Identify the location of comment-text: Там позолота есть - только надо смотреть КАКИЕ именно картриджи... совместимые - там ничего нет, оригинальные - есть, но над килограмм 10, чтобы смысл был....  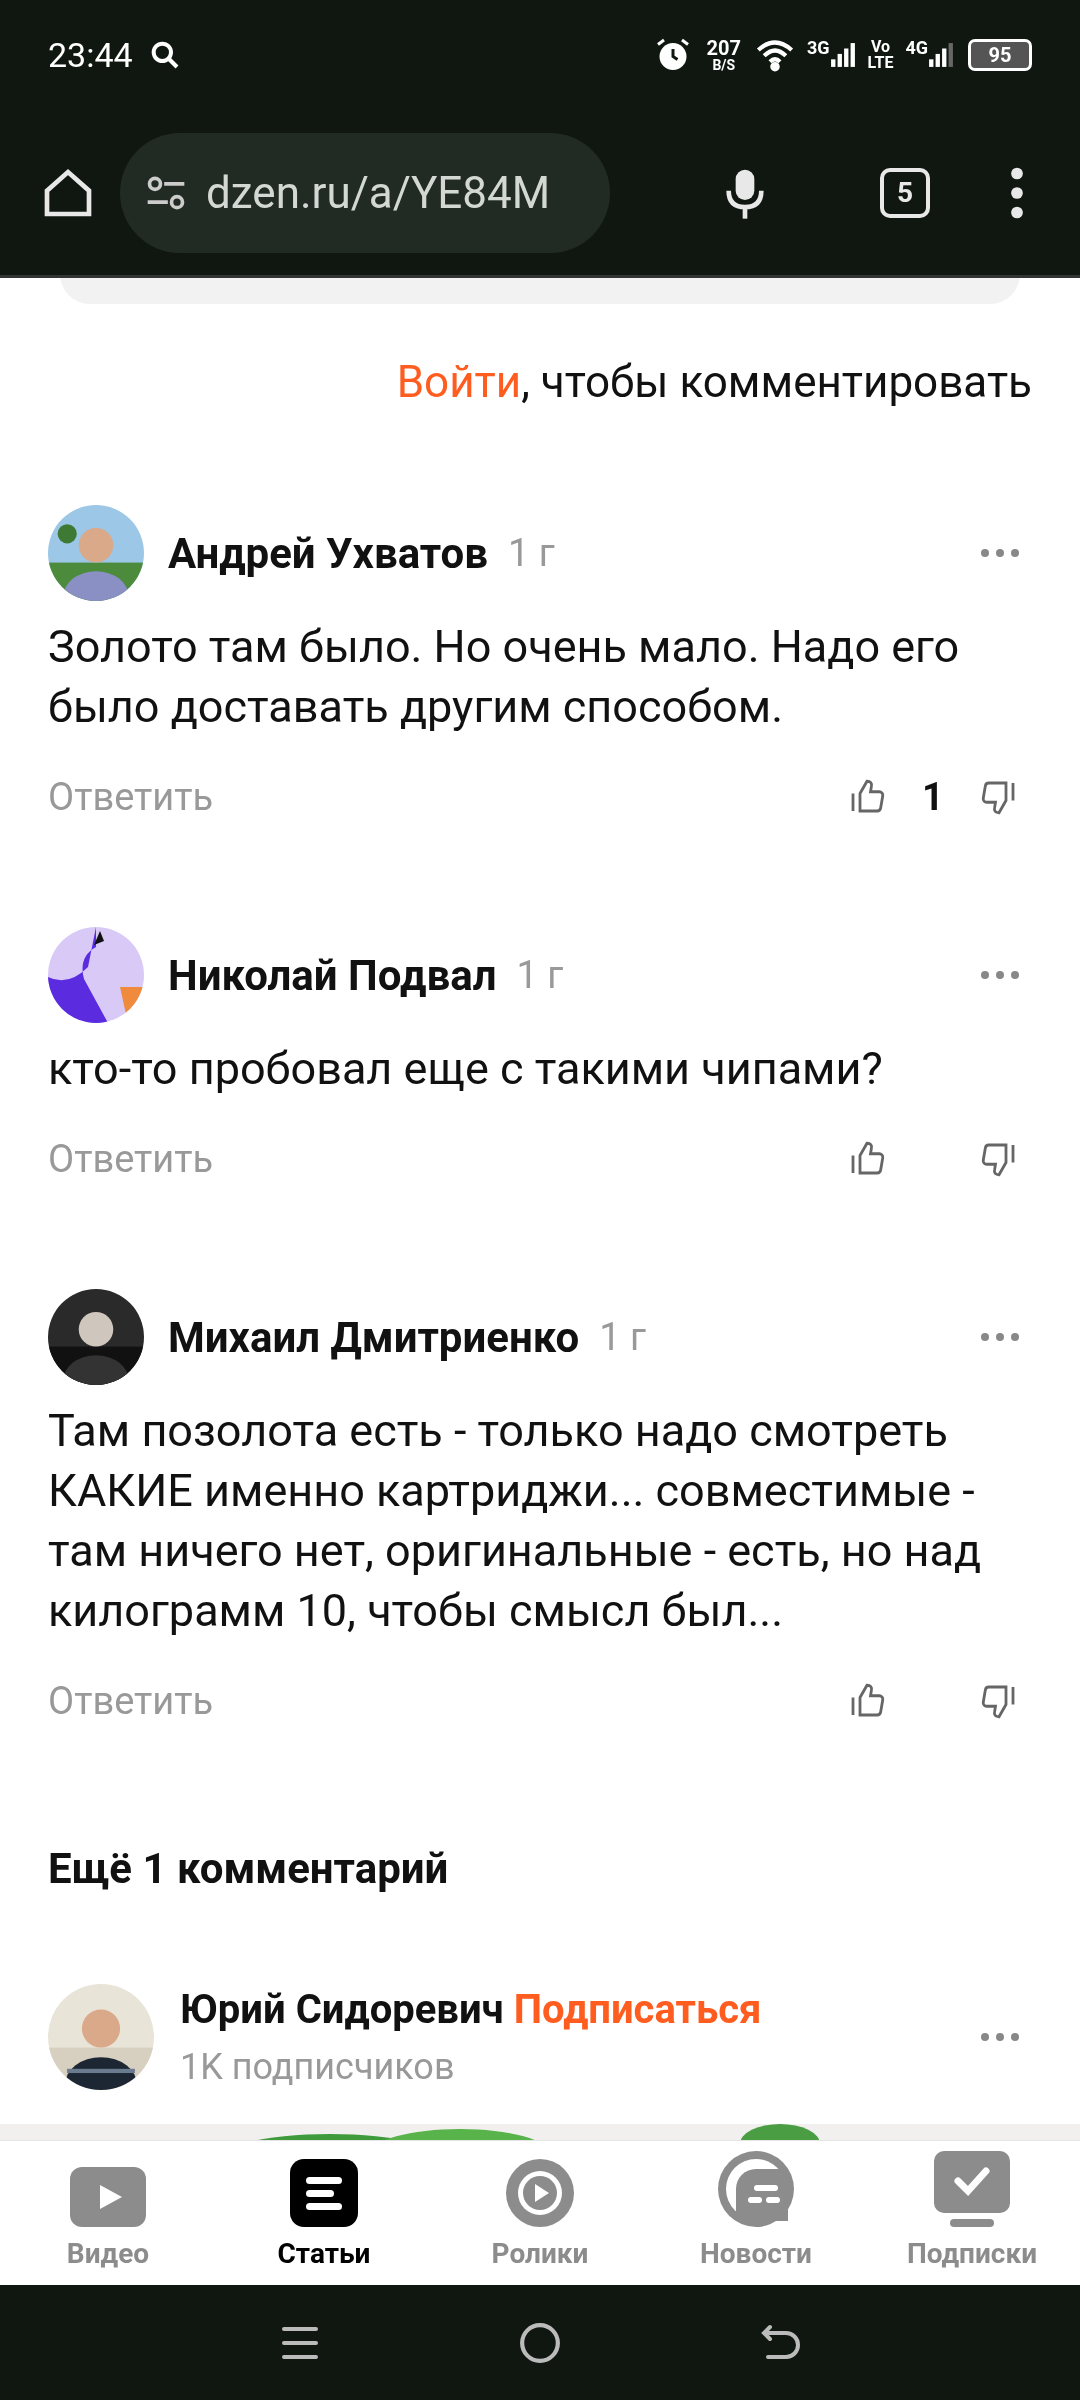
(515, 1521).